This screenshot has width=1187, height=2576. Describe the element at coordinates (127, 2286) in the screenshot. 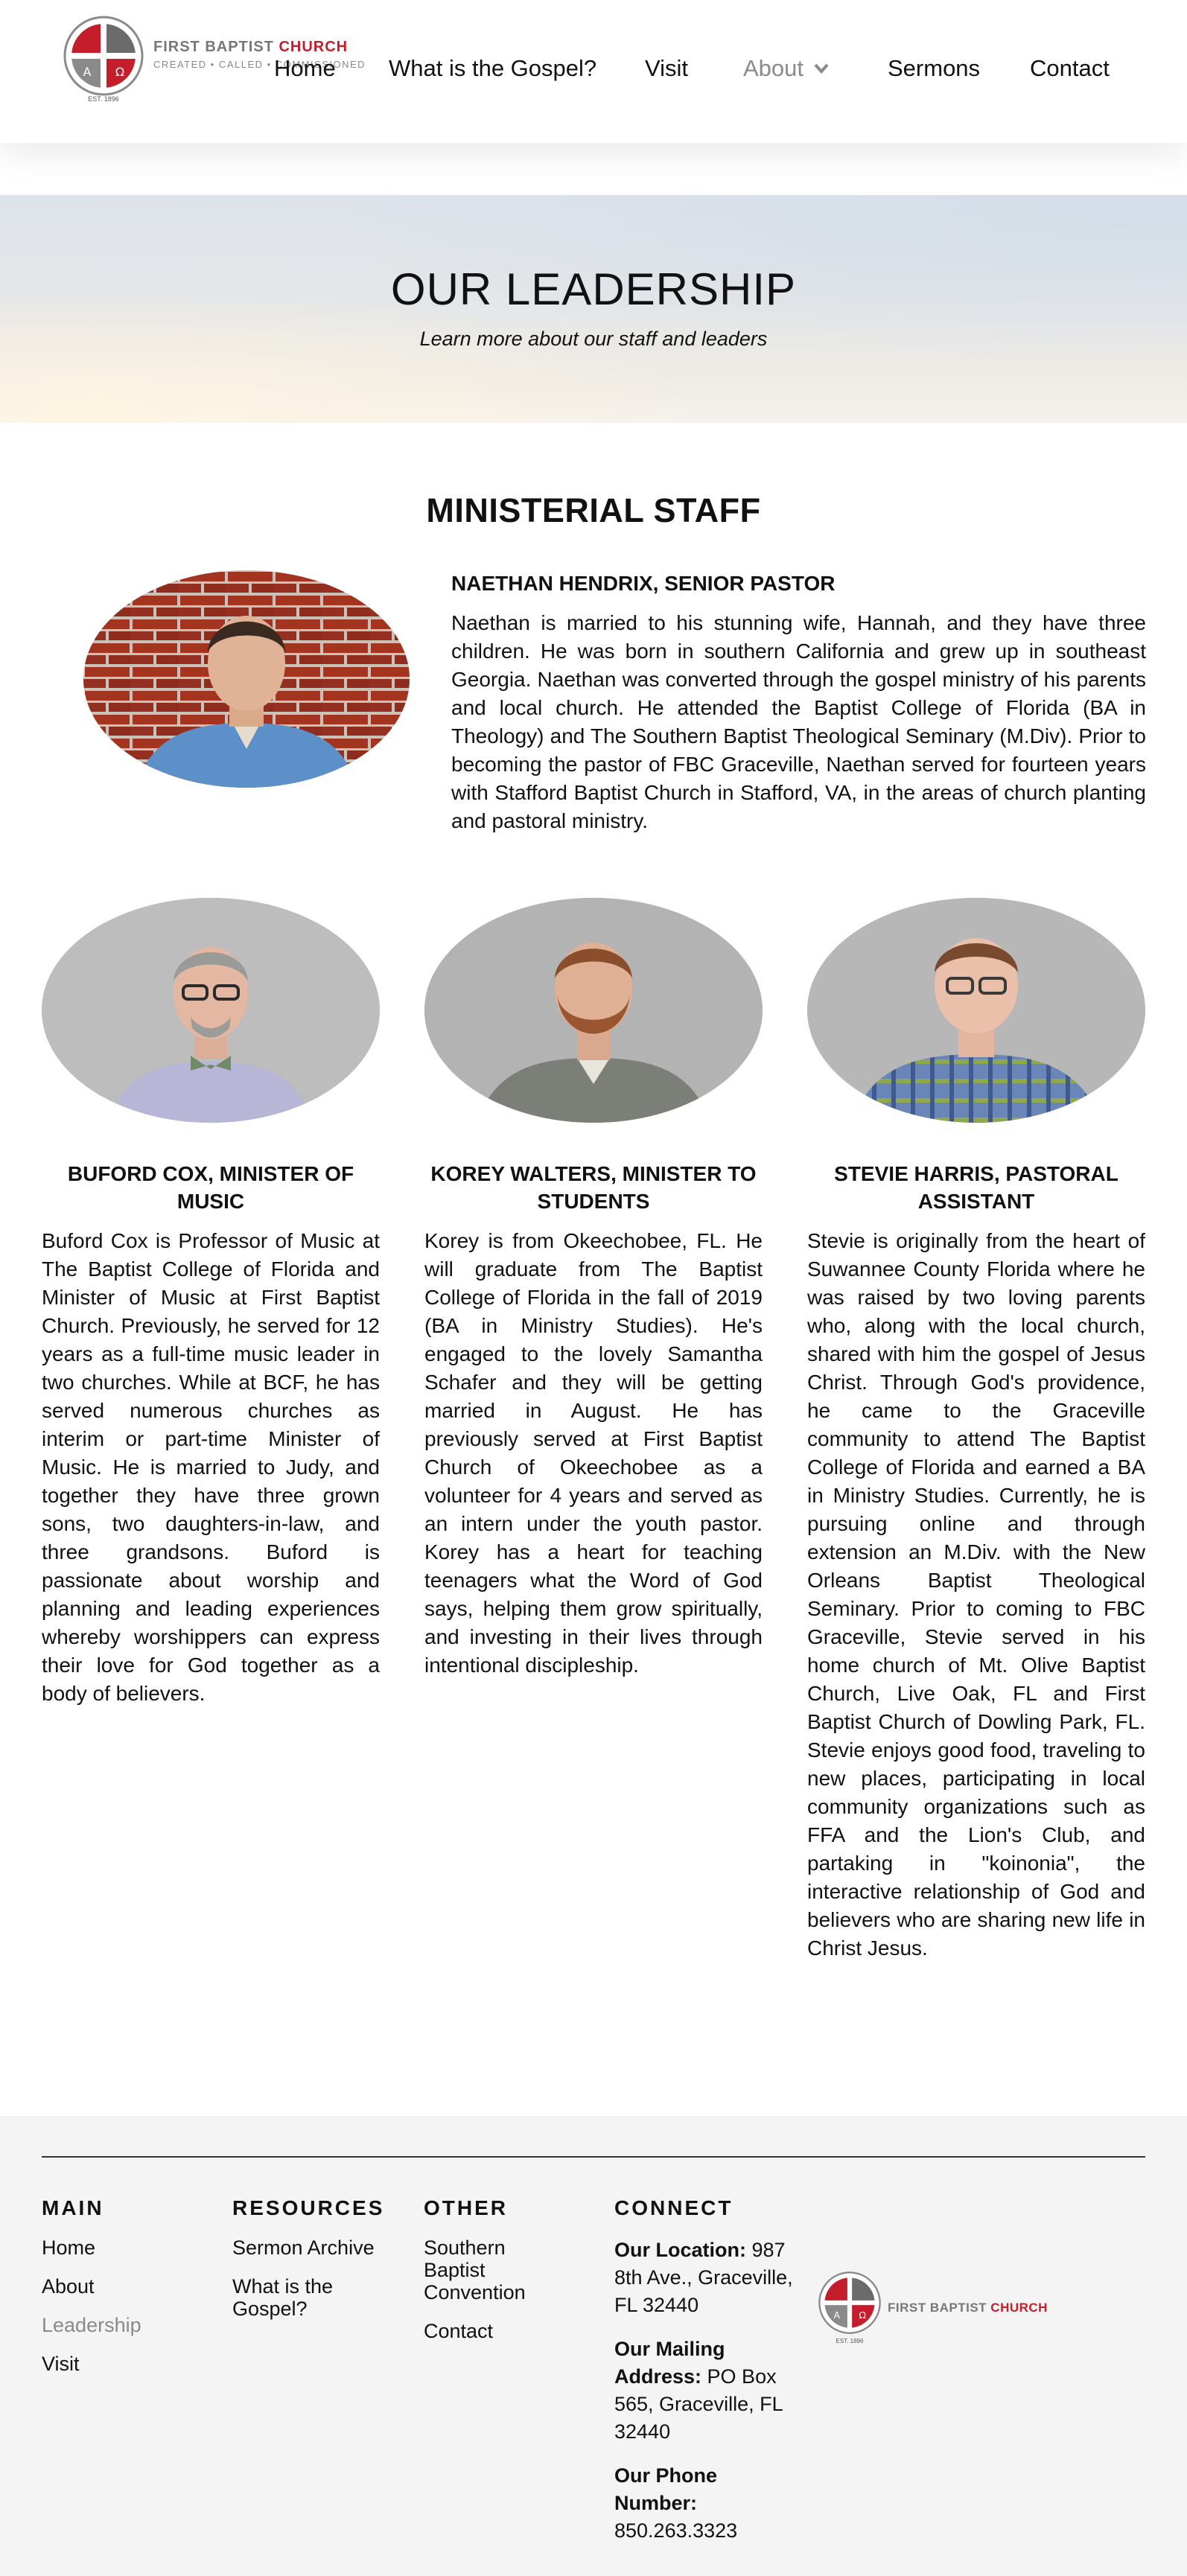

I see `footer-link-about: About` at that location.